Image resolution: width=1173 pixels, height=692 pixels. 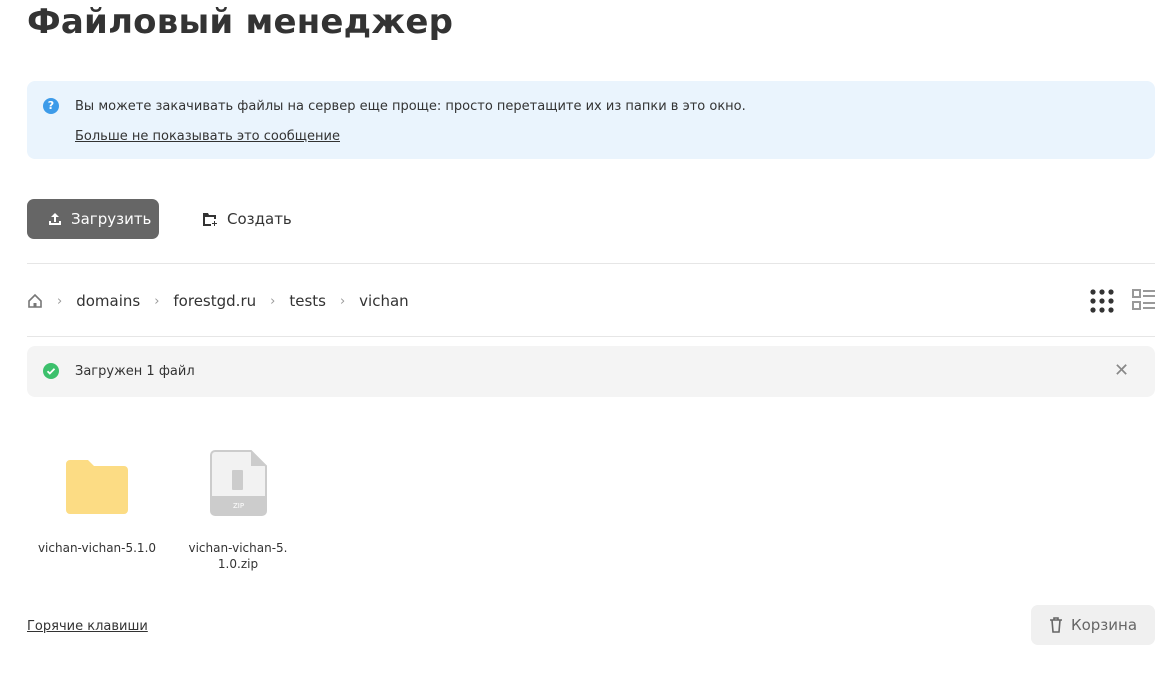 I want to click on upload-label: Загрузить, so click(x=111, y=219).